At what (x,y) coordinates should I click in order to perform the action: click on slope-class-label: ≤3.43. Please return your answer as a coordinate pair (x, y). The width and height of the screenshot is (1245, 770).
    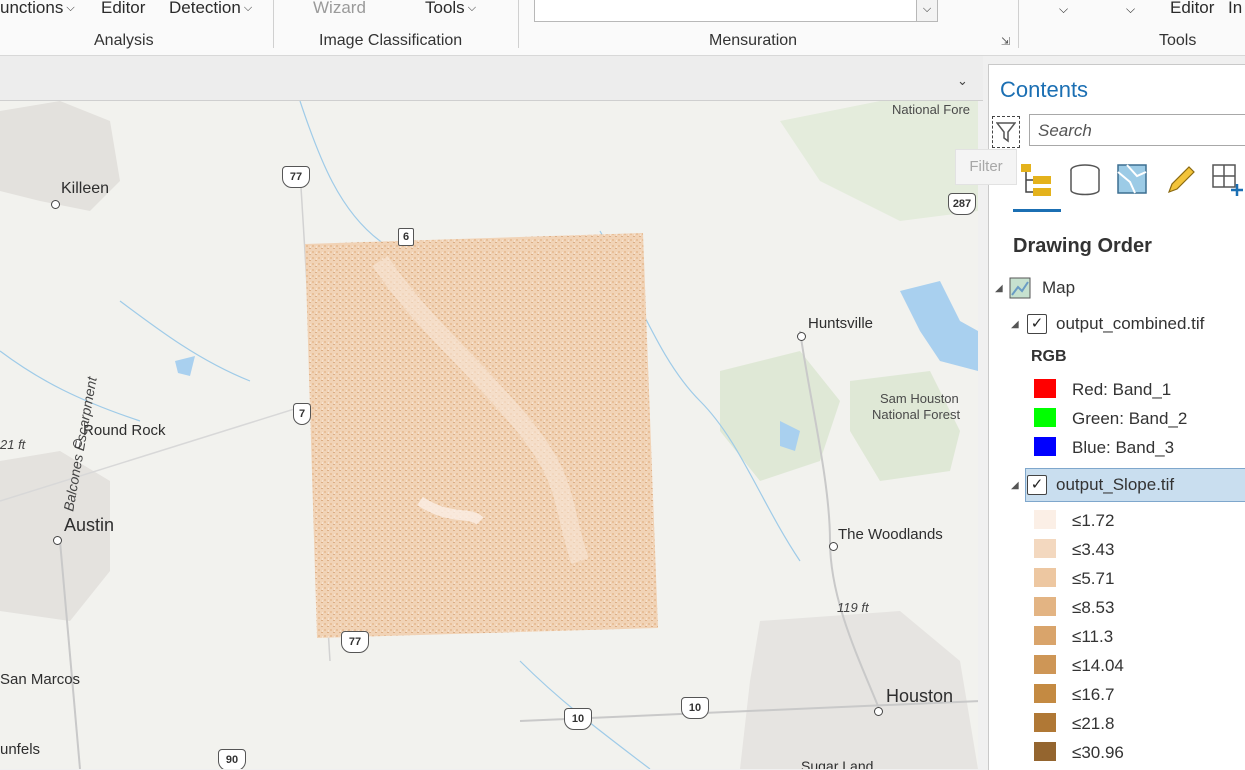
    Looking at the image, I should click on (1093, 549).